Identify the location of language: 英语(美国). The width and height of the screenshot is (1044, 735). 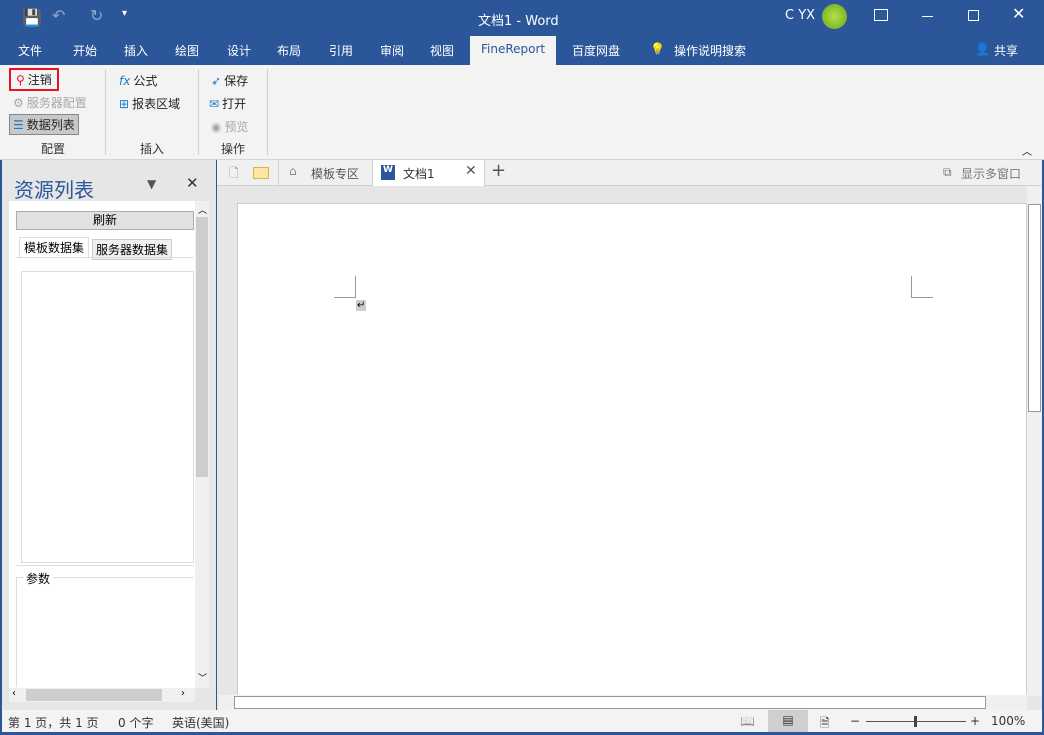
(200, 722).